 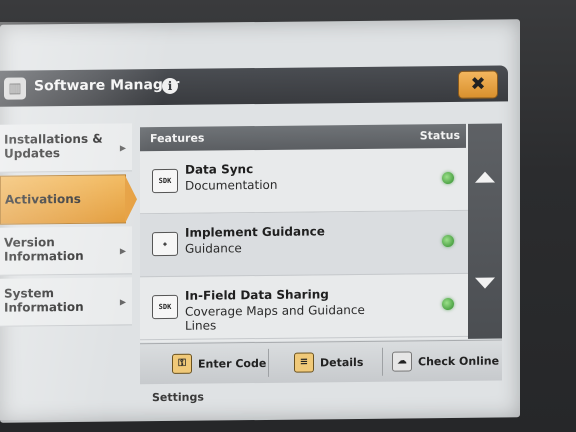 What do you see at coordinates (232, 363) in the screenshot?
I see `enter-code-label: Enter Code` at bounding box center [232, 363].